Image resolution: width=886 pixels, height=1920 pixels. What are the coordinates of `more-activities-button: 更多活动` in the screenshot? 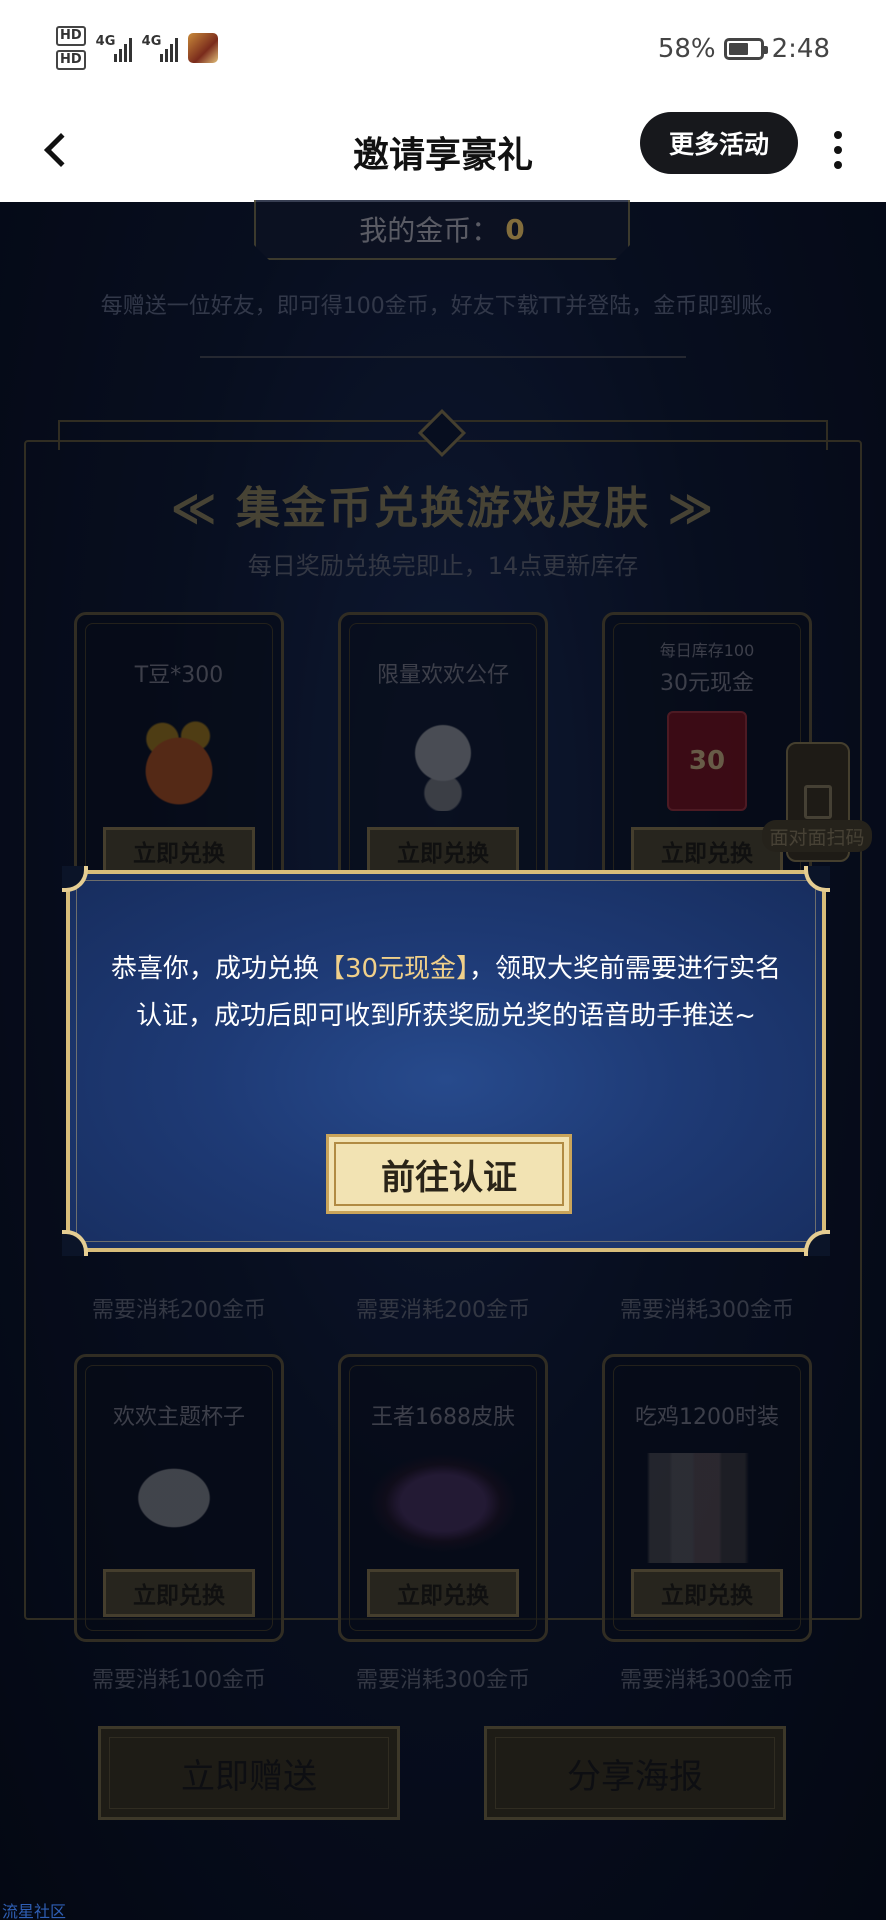 It's located at (719, 143).